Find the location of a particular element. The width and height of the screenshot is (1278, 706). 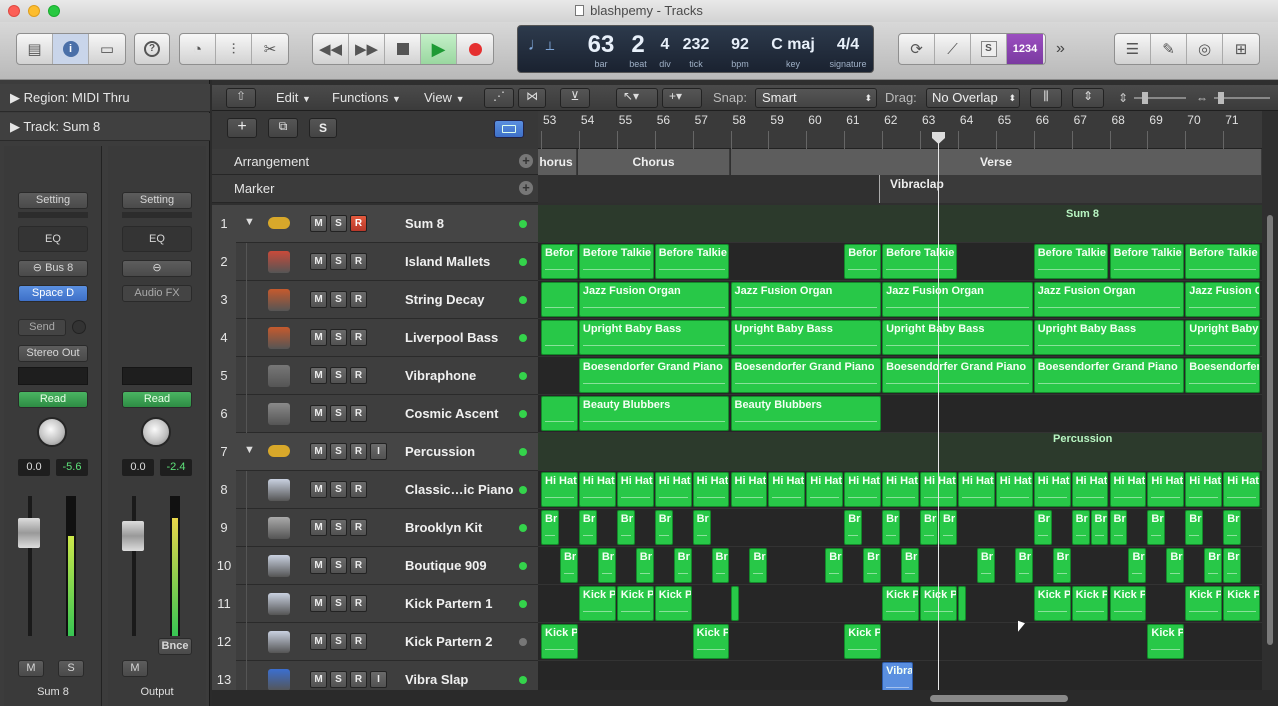

edit-menu: Edit ▼ is located at coordinates (293, 98).